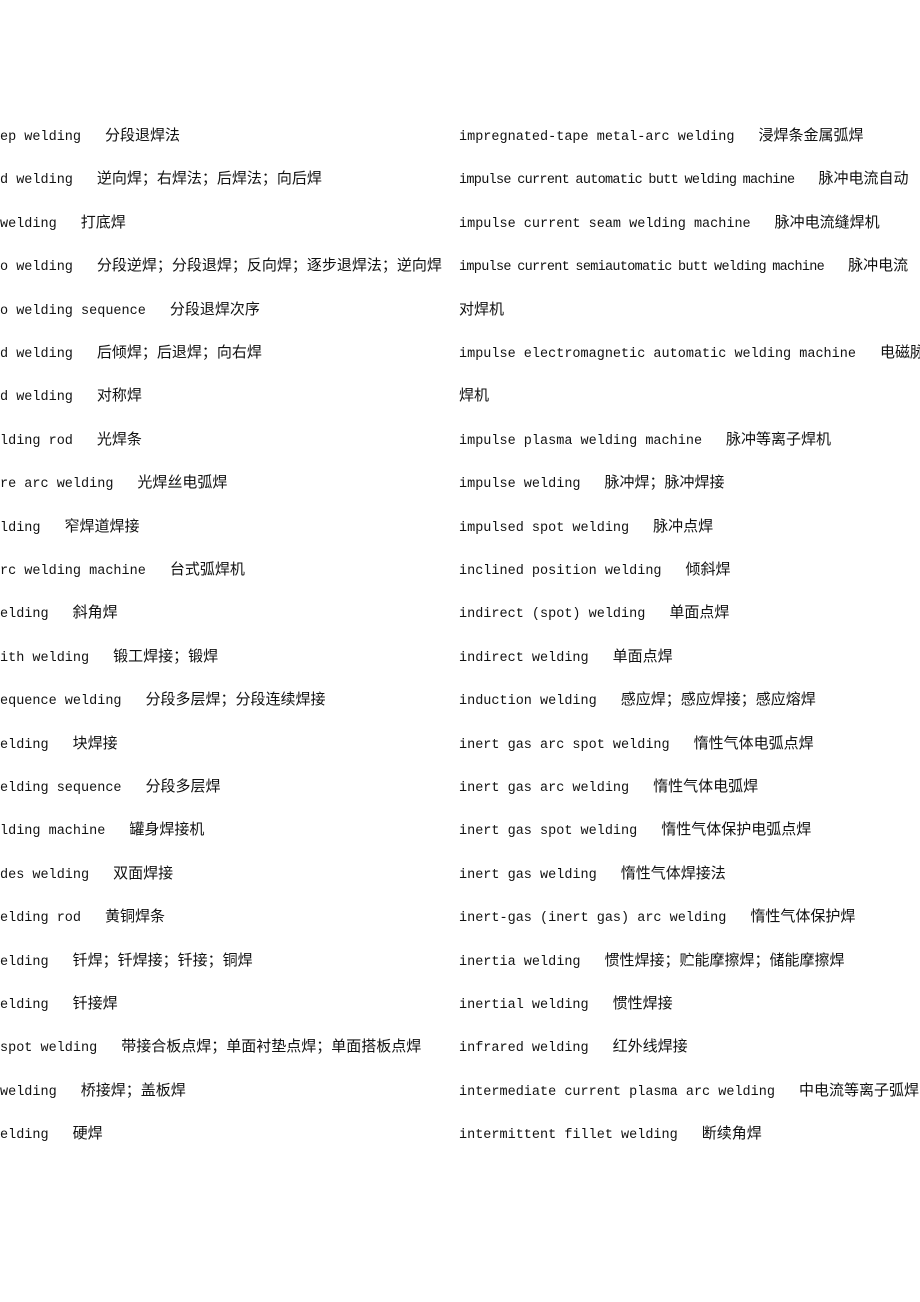 The height and width of the screenshot is (1302, 920). I want to click on english-term: impulsed spot welding, so click(544, 528).